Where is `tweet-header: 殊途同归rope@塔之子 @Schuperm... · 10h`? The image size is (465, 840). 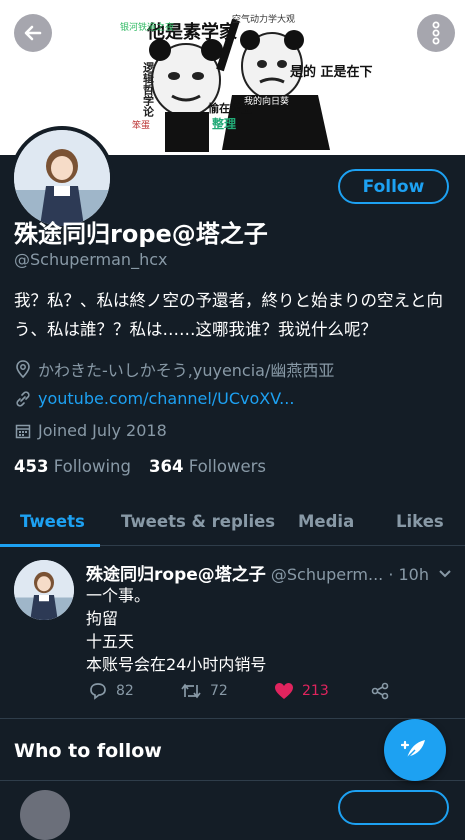
tweet-header: 殊途同归rope@塔之子 @Schuperm... · 10h is located at coordinates (257, 572).